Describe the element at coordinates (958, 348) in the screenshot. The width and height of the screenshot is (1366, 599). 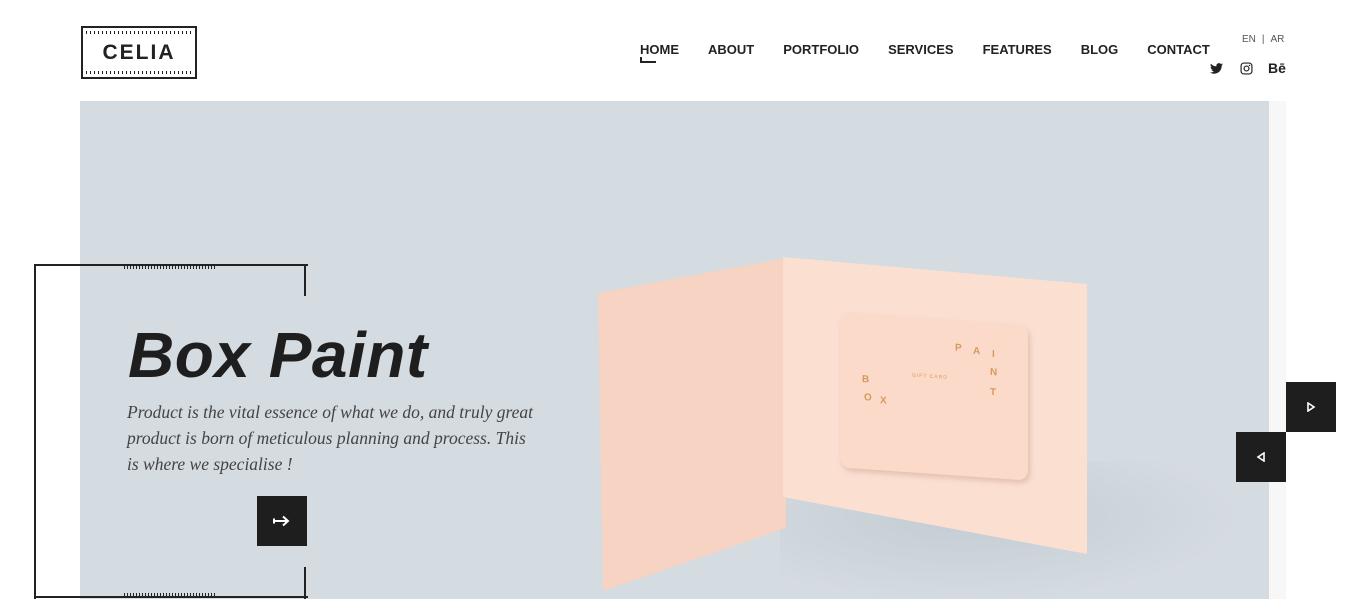
I see `gc-letter-p: P` at that location.